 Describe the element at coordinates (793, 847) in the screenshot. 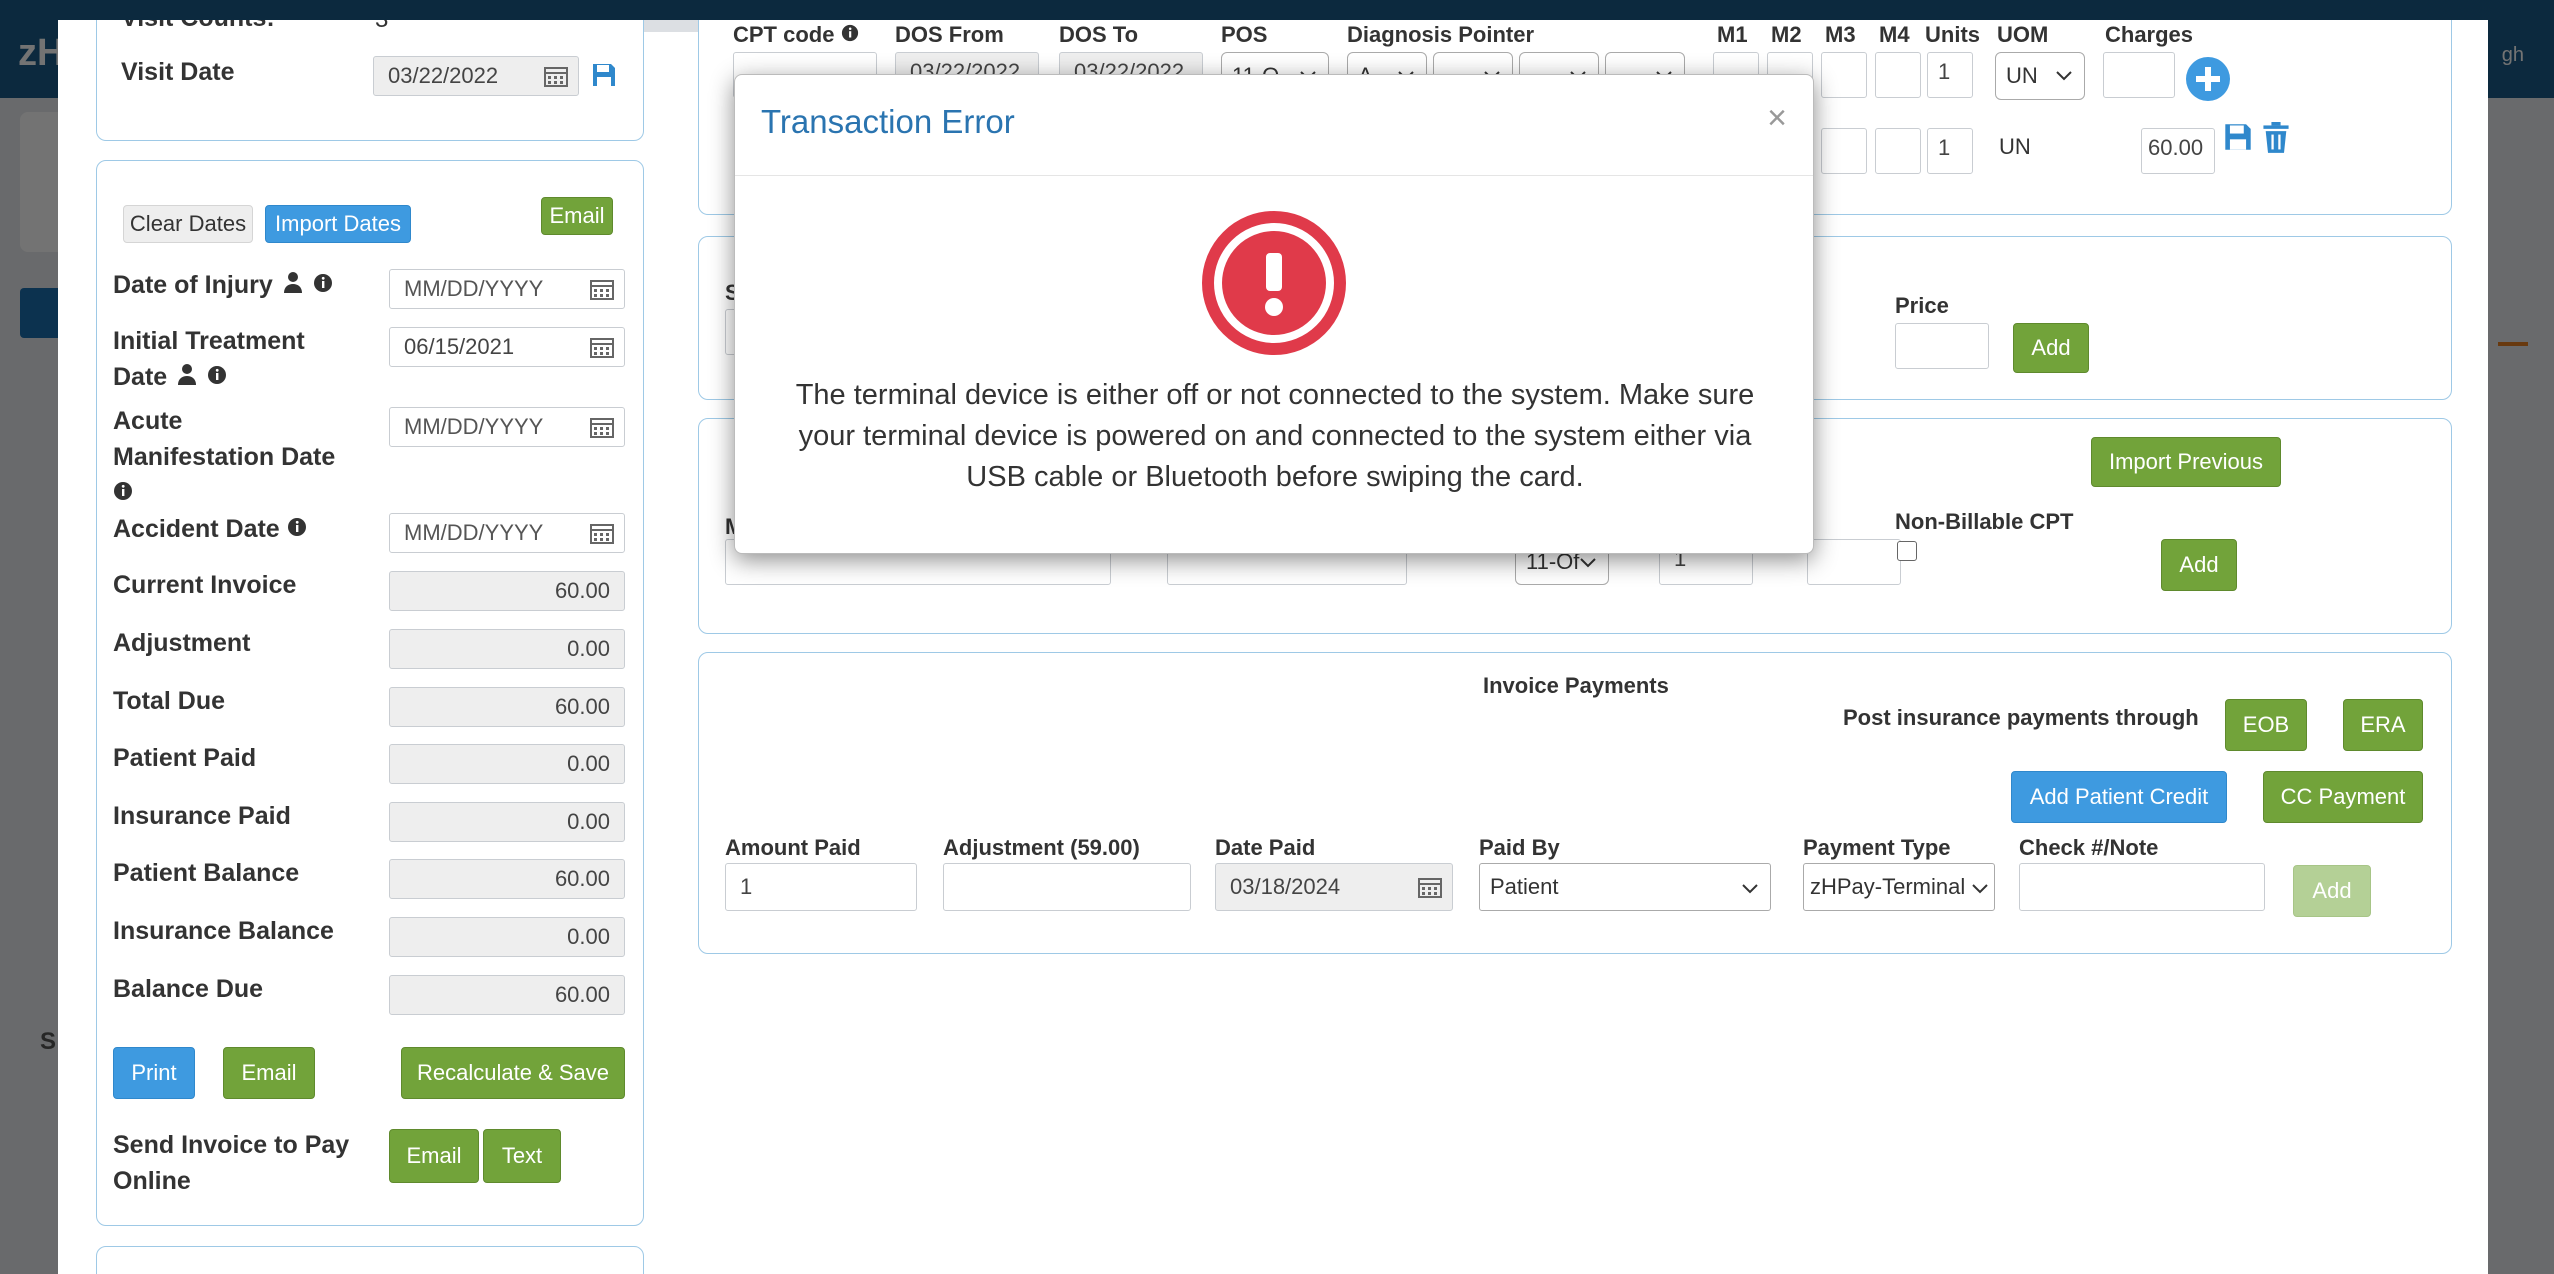

I see `amount-paid-label: Amount Paid` at that location.